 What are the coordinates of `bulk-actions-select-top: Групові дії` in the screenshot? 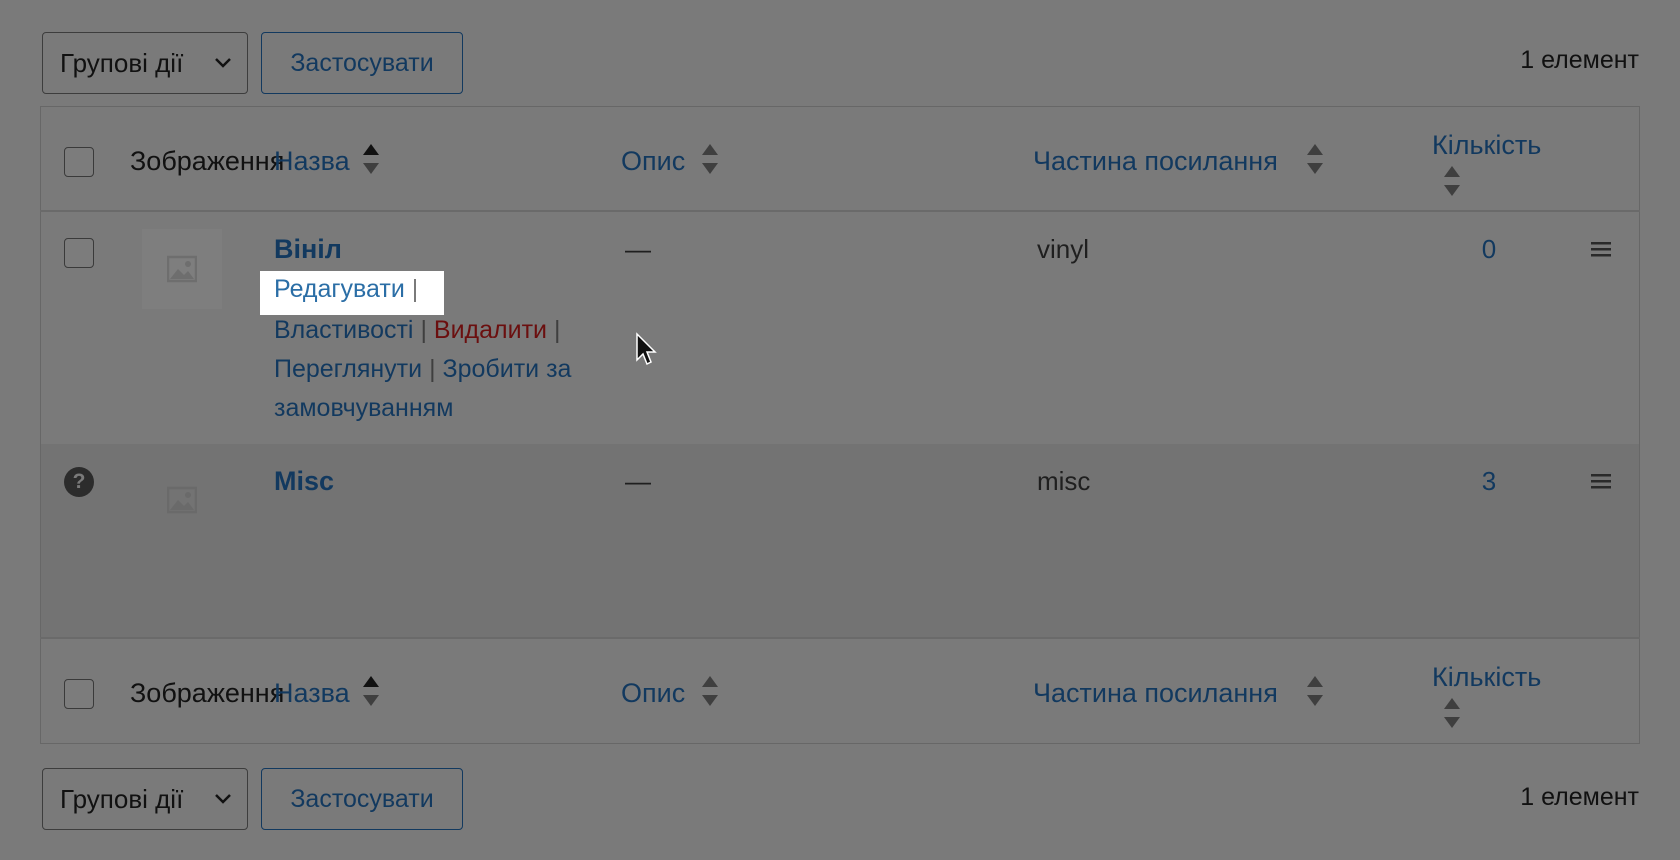 It's located at (145, 63).